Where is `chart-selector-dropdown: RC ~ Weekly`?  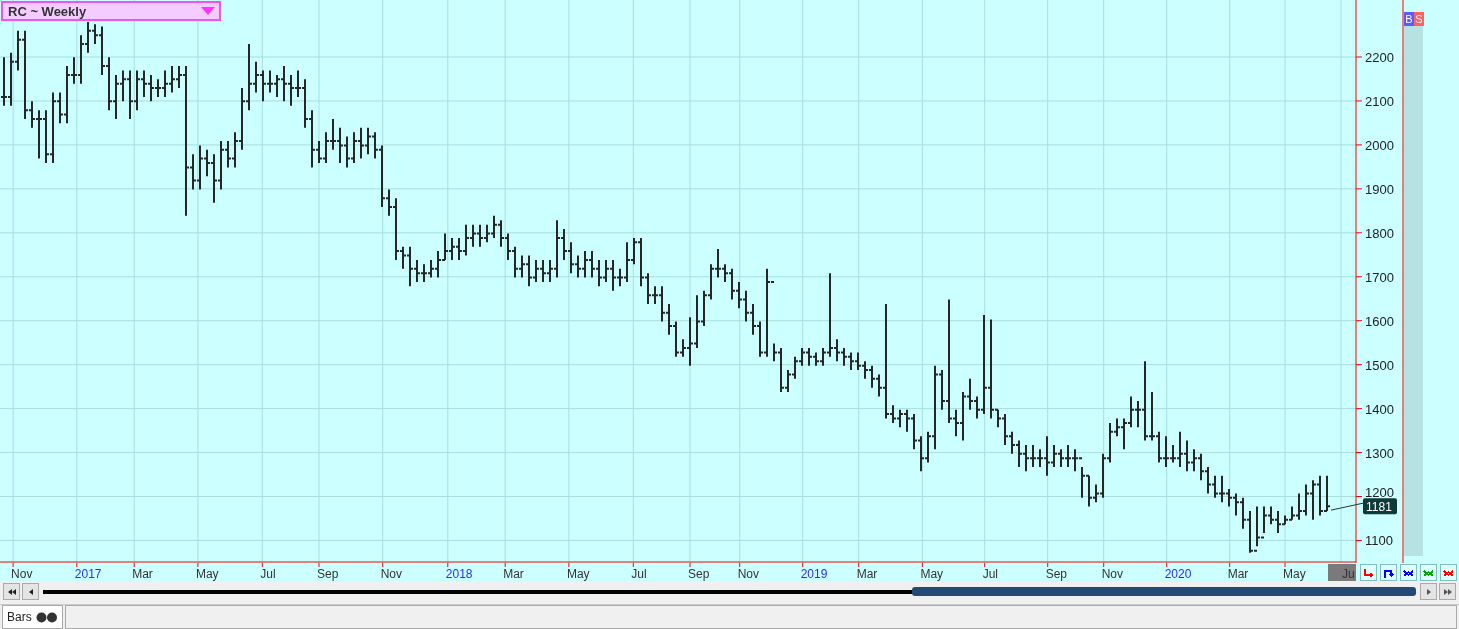 chart-selector-dropdown: RC ~ Weekly is located at coordinates (111, 11).